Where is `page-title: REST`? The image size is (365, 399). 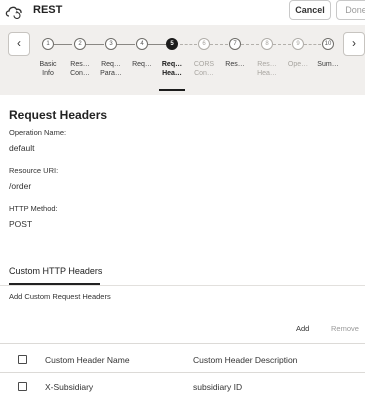
page-title: REST is located at coordinates (48, 10).